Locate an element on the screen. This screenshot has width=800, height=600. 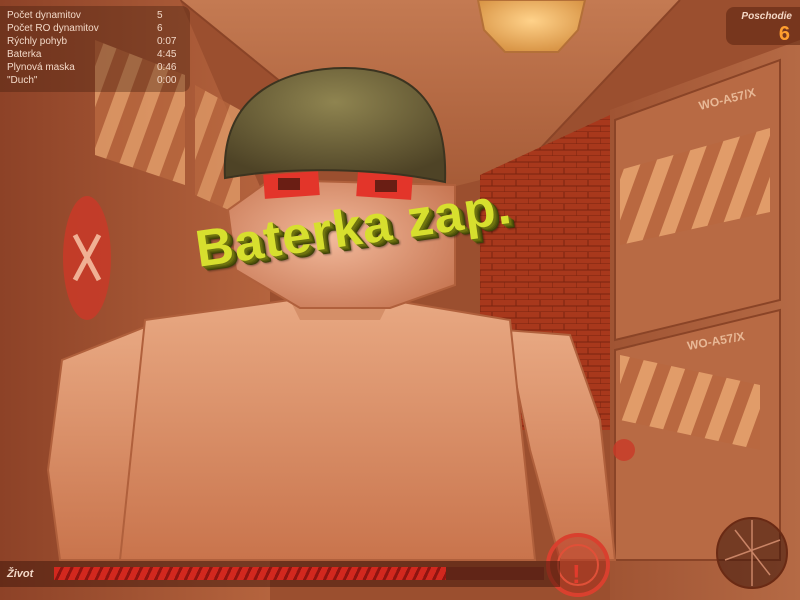
floor-indicator: Poschodie 6 is located at coordinates (763, 26).